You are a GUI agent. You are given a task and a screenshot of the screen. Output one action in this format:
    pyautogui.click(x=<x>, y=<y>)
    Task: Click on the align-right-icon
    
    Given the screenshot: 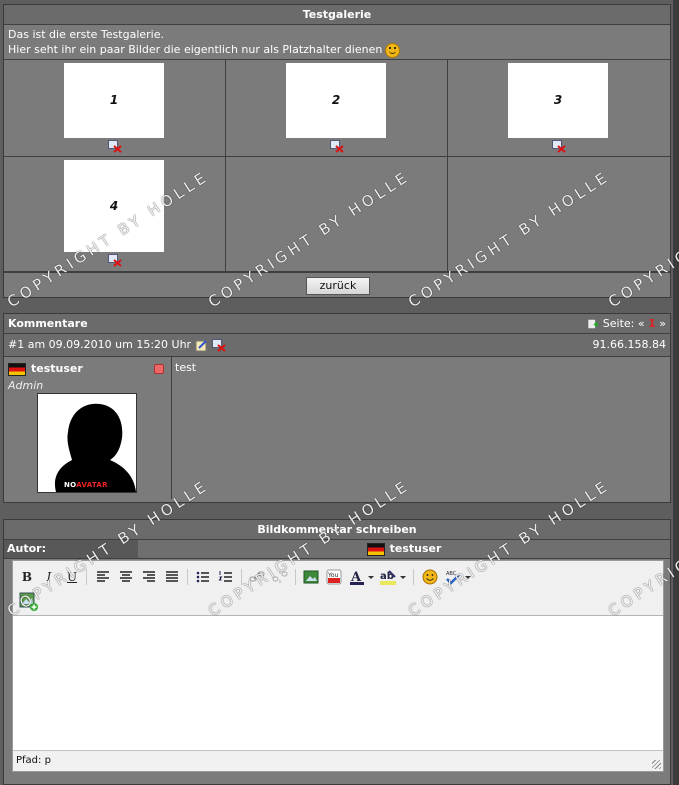 What is the action you would take?
    pyautogui.click(x=149, y=577)
    